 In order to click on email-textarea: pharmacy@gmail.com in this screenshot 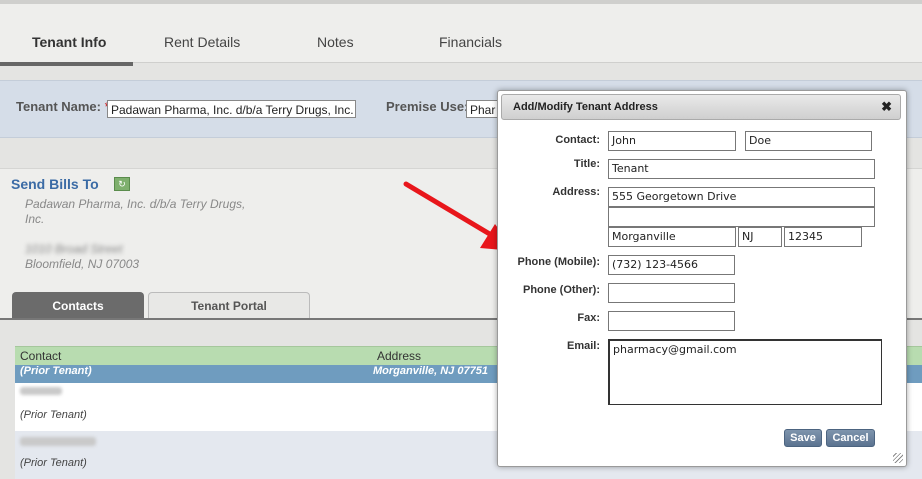, I will do `click(745, 372)`.